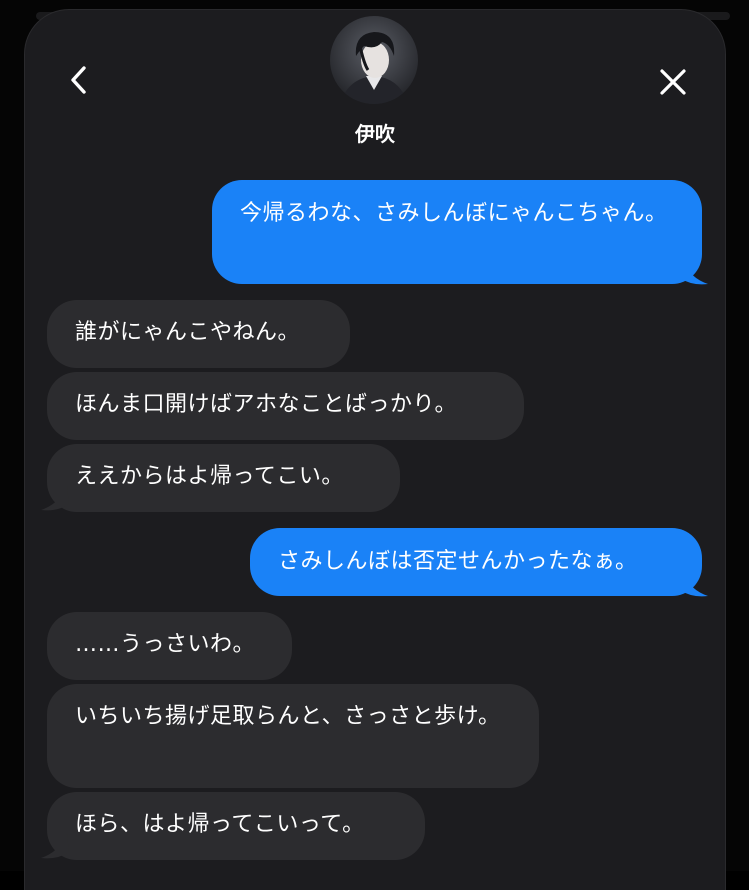 The image size is (749, 890). I want to click on close-button, so click(673, 82).